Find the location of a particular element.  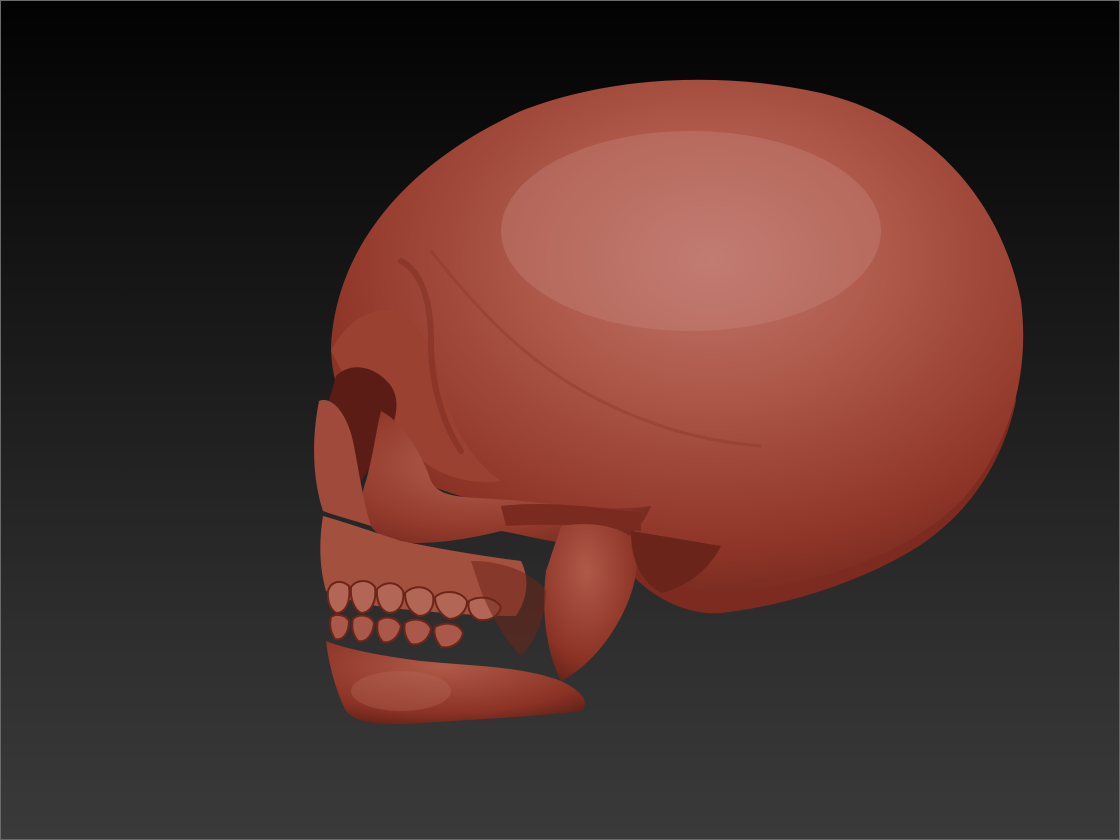

lower-teeth is located at coordinates (397, 631).